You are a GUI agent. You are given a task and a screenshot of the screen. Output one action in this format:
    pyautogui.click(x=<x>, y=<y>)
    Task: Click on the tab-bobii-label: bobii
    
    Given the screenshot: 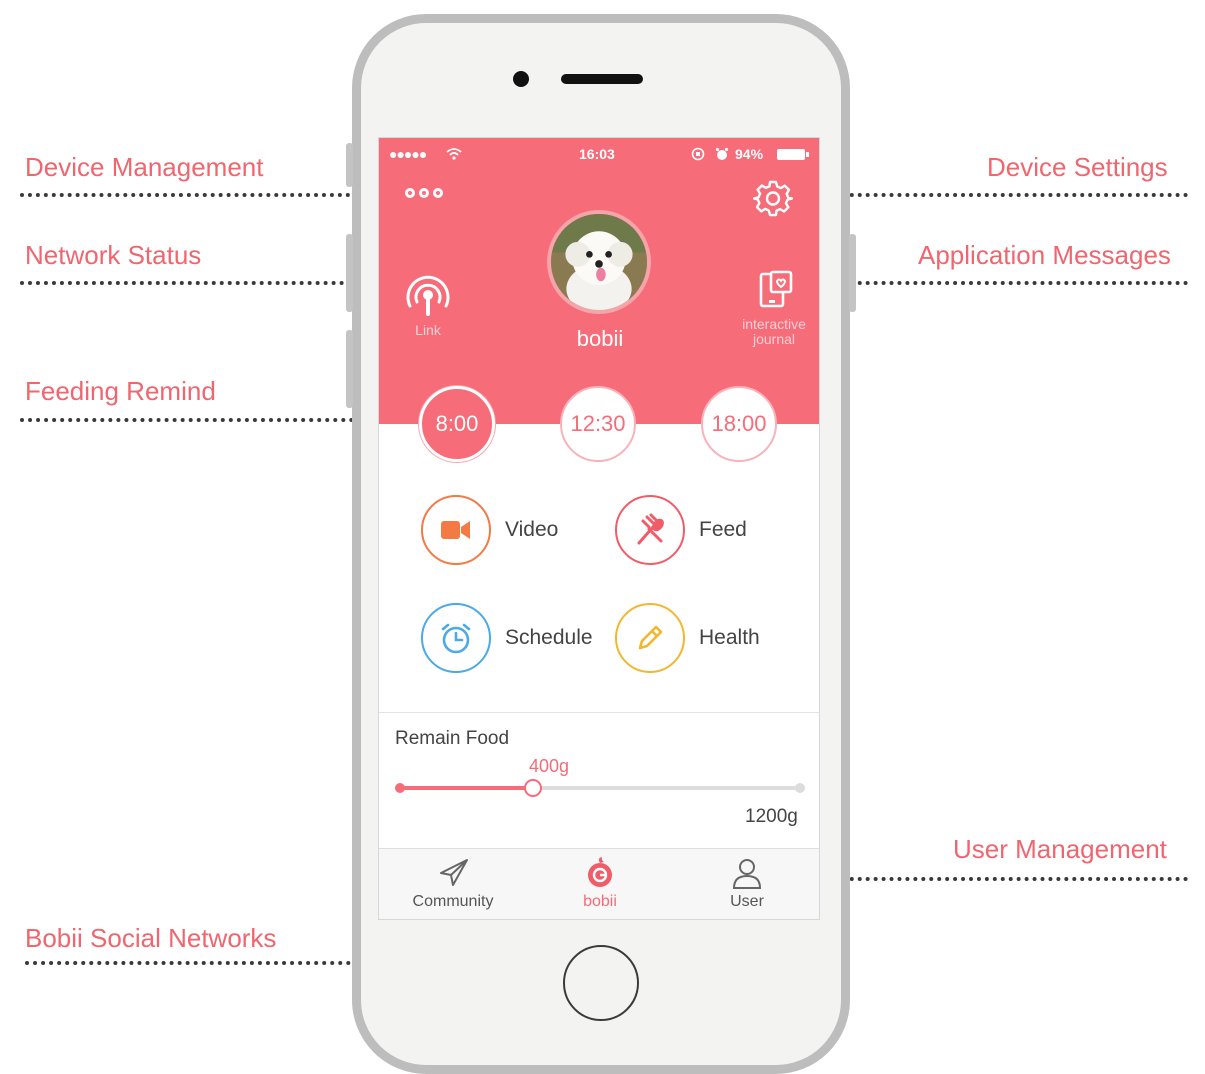 What is the action you would take?
    pyautogui.click(x=600, y=901)
    